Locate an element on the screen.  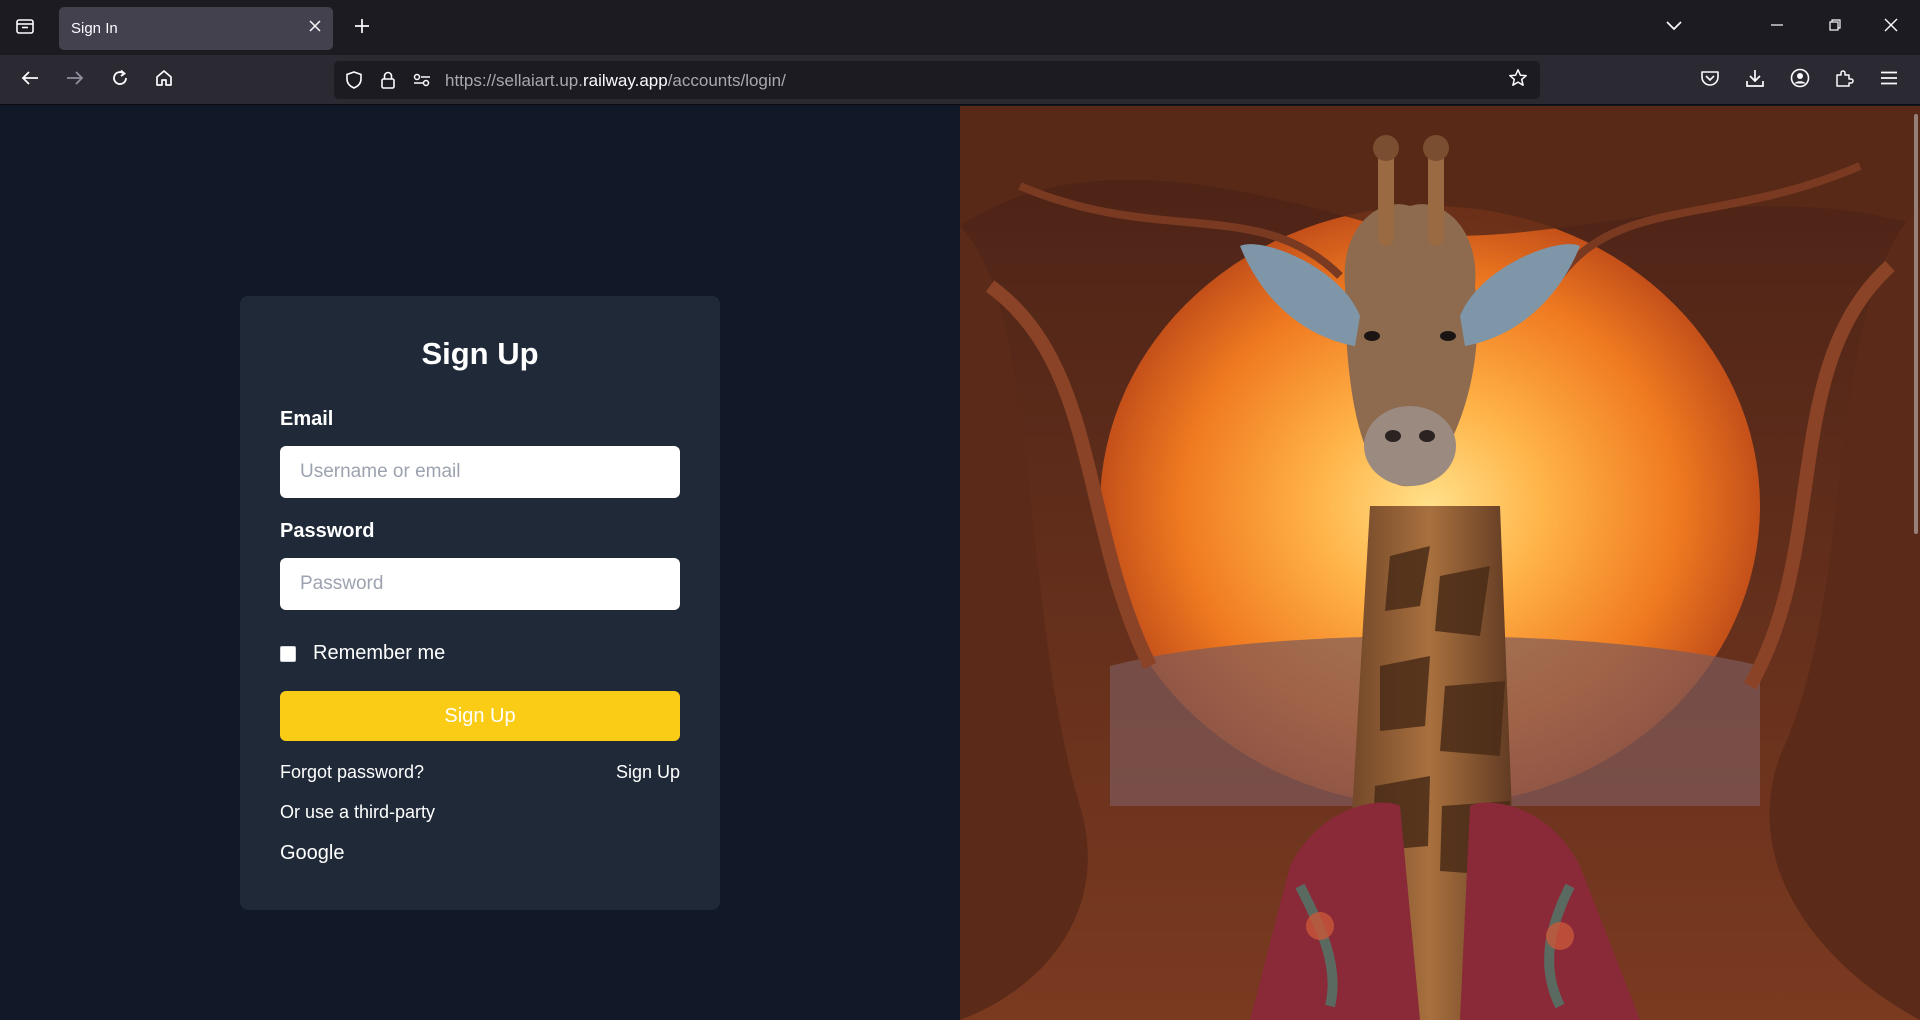
url-path: /accounts/login/ is located at coordinates (726, 80).